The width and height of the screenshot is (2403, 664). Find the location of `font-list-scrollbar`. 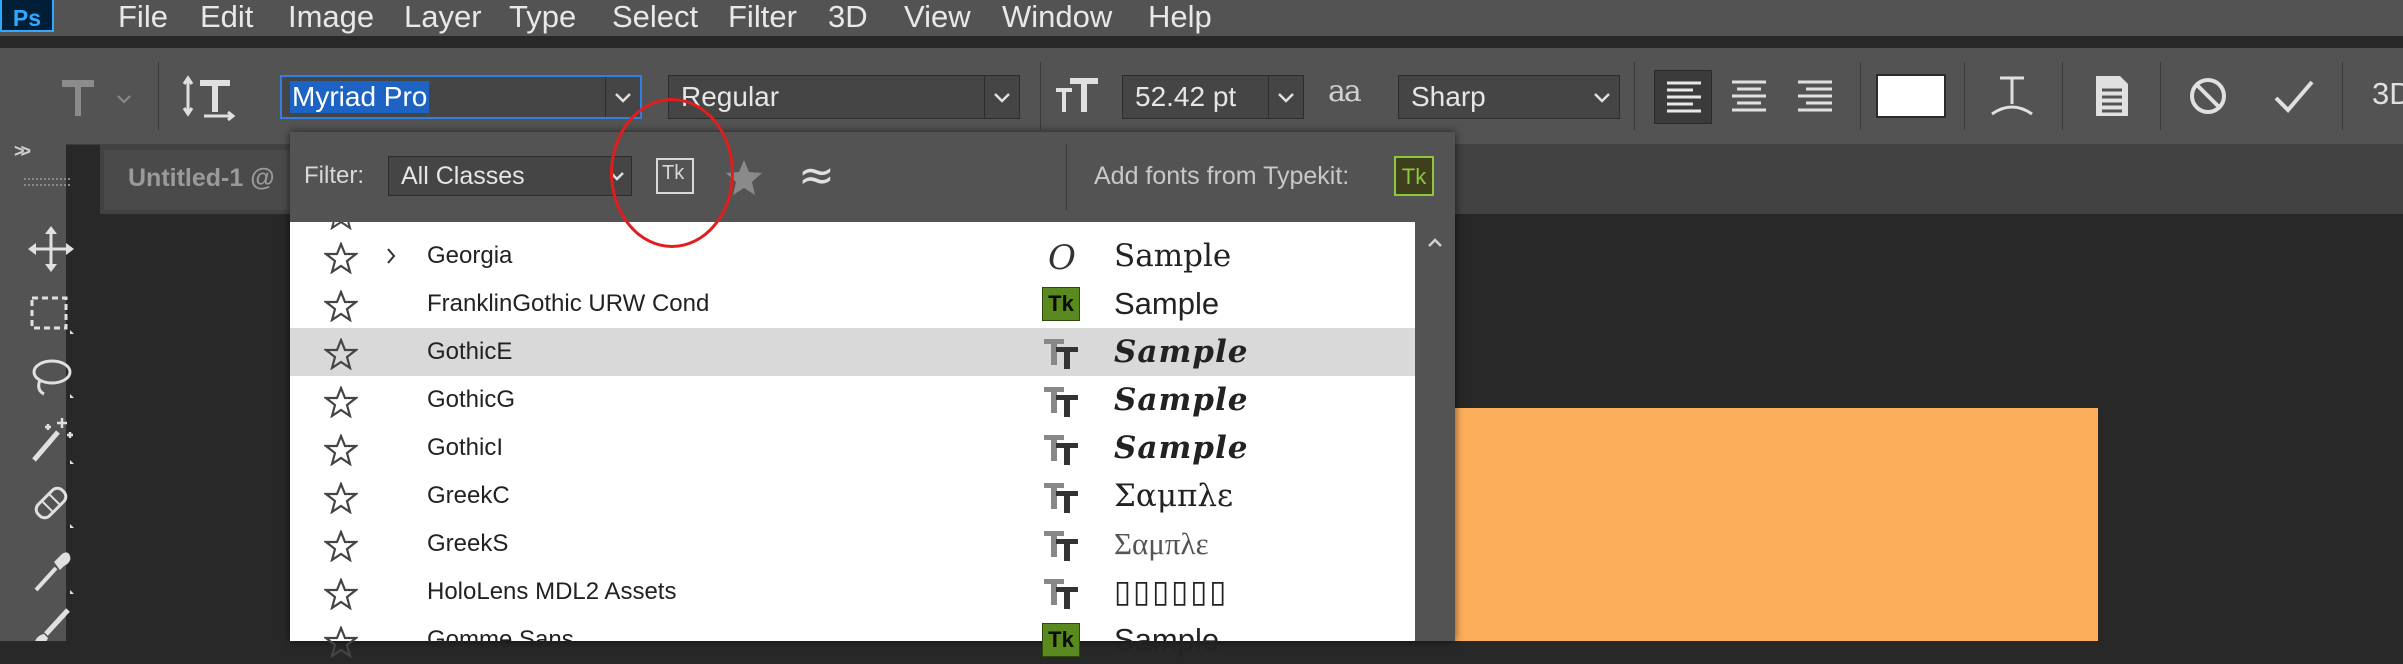

font-list-scrollbar is located at coordinates (1435, 431).